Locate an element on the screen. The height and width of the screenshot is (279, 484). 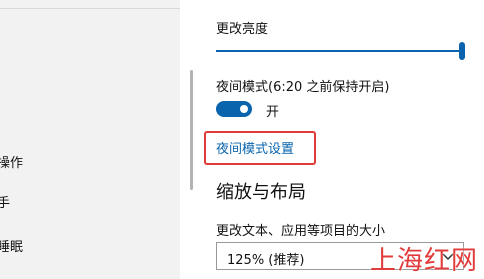
sidebar-item-sleep: 睡眠 is located at coordinates (11, 245).